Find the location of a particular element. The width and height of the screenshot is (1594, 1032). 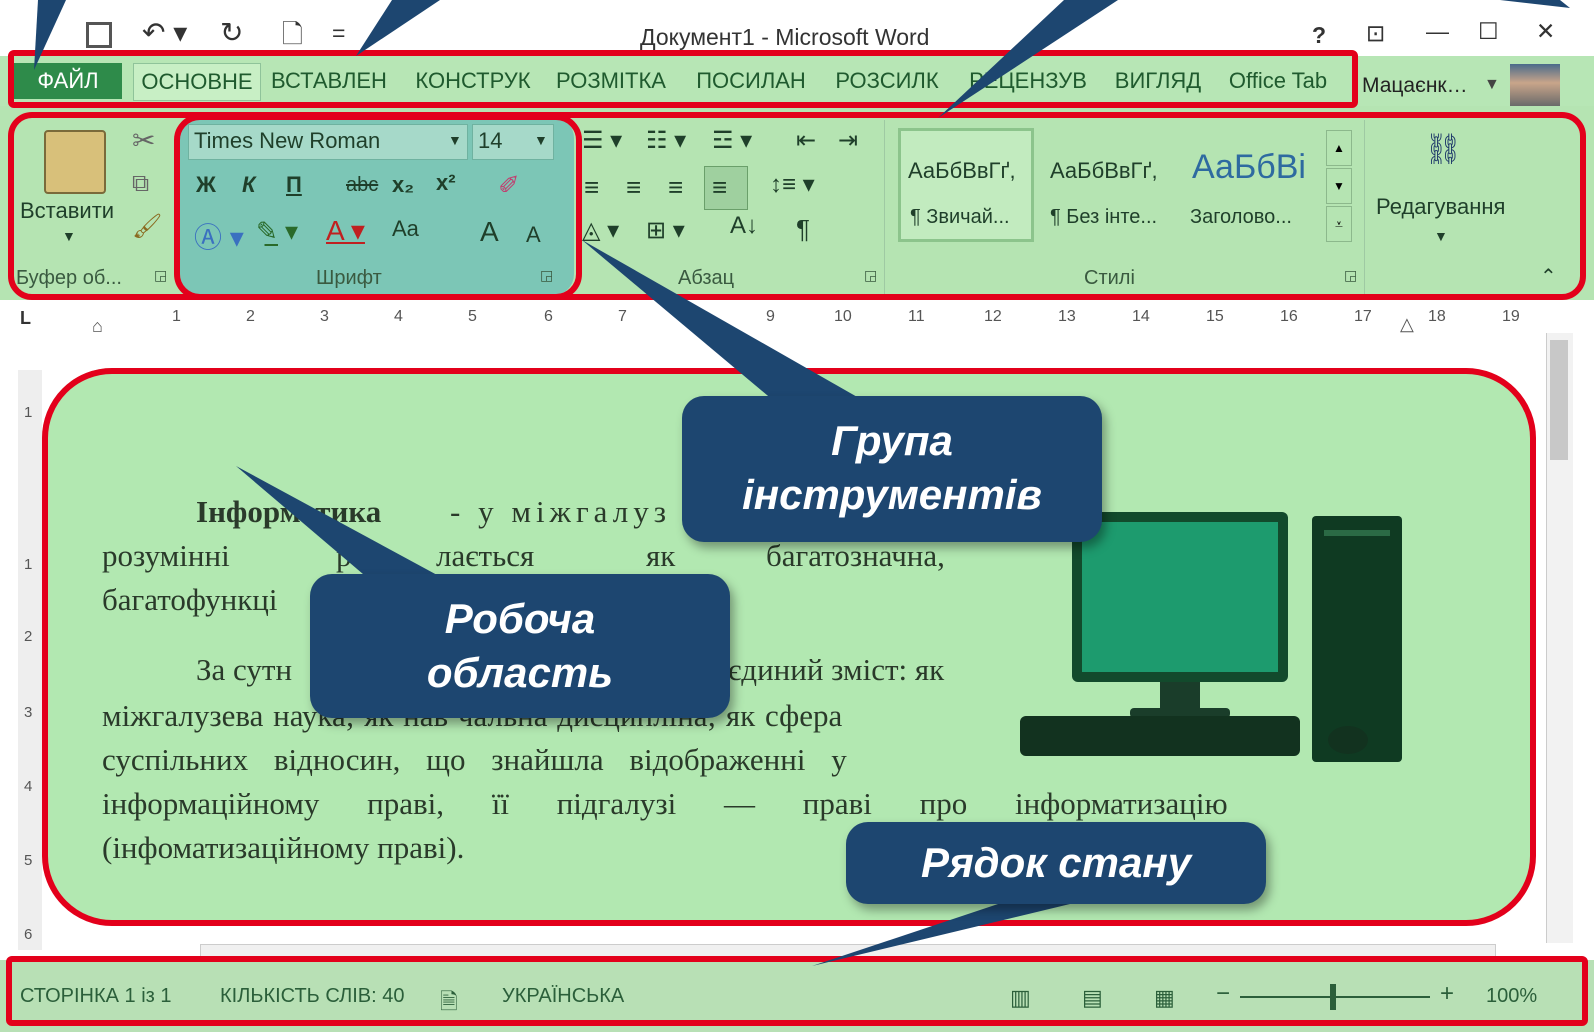

ruler-tick: 15 is located at coordinates (1215, 316).